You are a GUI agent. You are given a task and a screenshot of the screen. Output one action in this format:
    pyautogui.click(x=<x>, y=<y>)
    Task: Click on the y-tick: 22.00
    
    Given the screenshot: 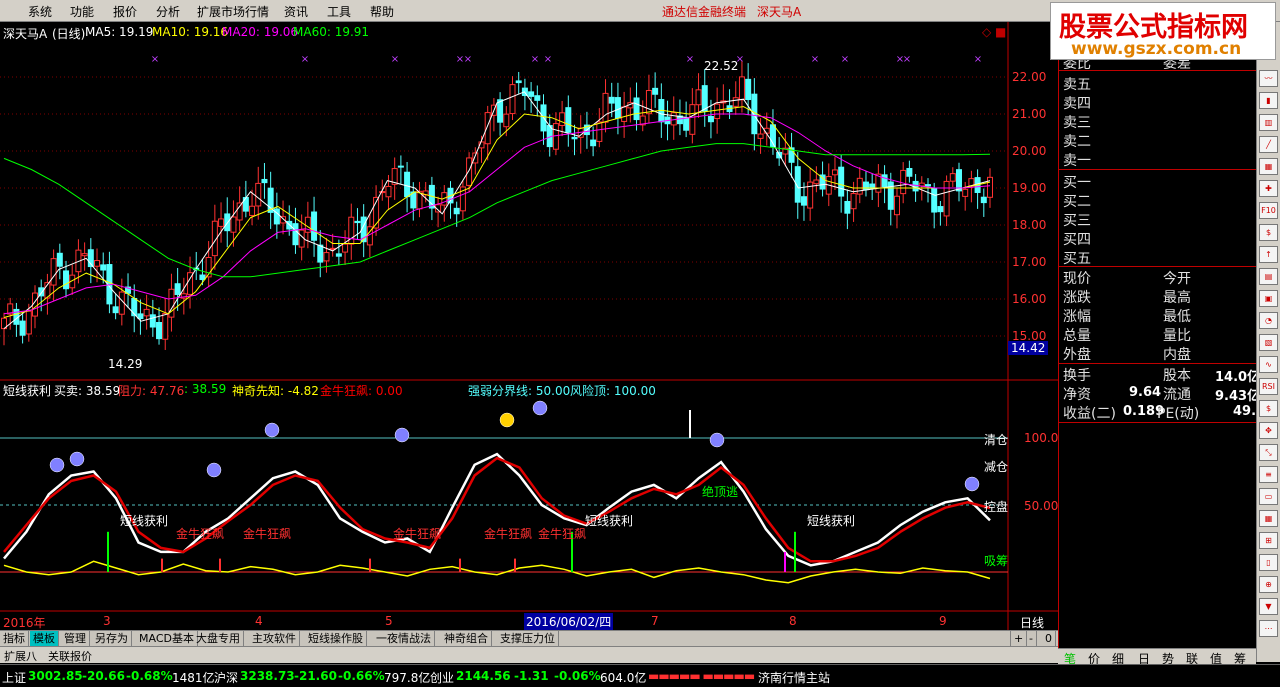 What is the action you would take?
    pyautogui.click(x=1029, y=77)
    